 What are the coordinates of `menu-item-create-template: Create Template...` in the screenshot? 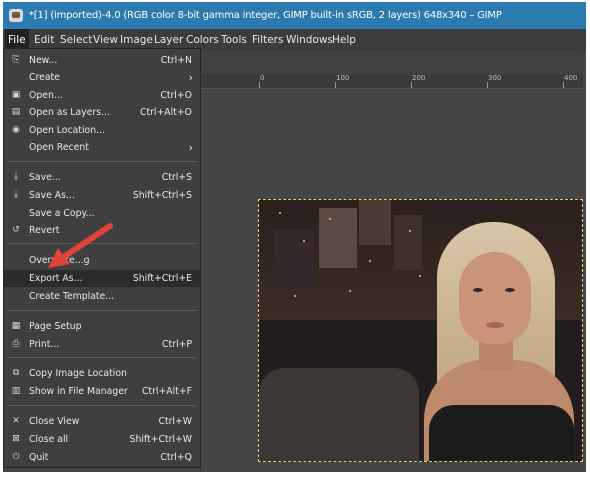 It's located at (102, 296).